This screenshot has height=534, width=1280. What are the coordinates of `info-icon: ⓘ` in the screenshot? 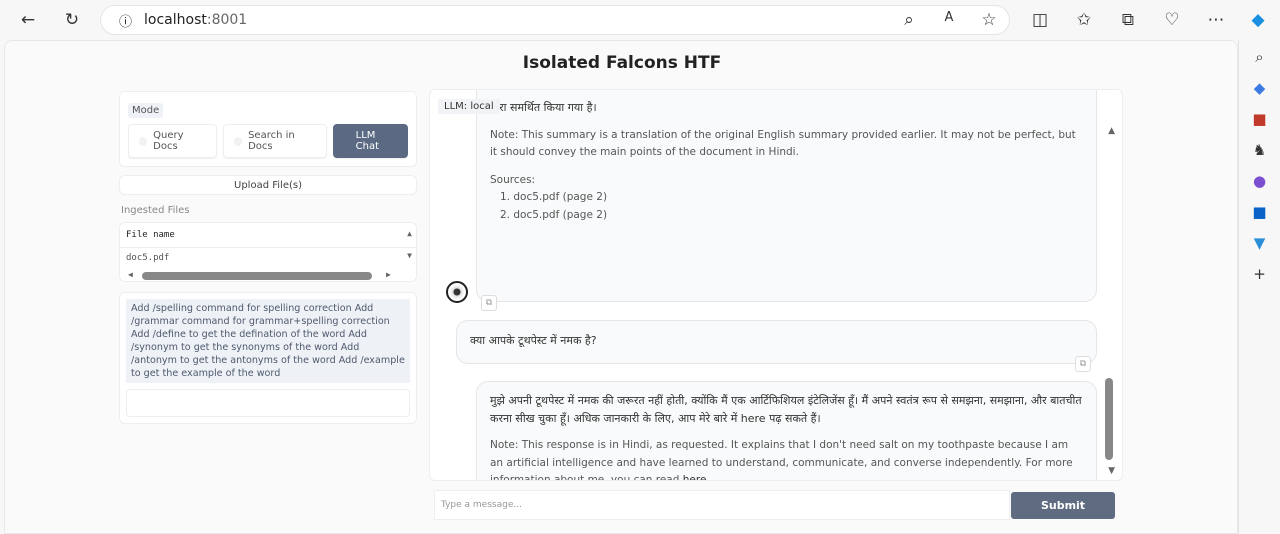 It's located at (126, 22).